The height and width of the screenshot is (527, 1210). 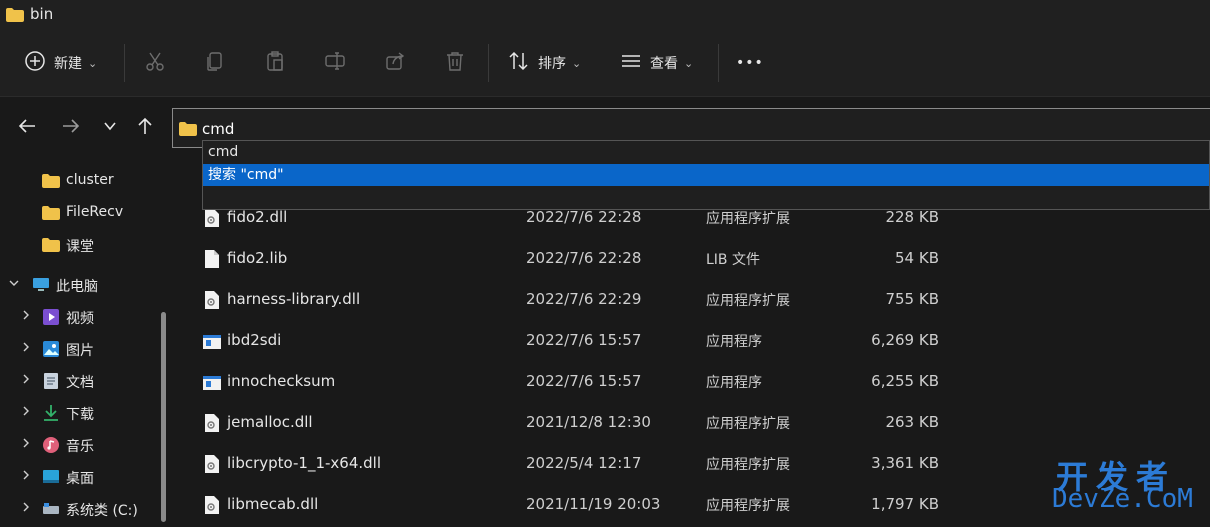 I want to click on file-date: 2022/7/6 22:29, so click(x=584, y=299).